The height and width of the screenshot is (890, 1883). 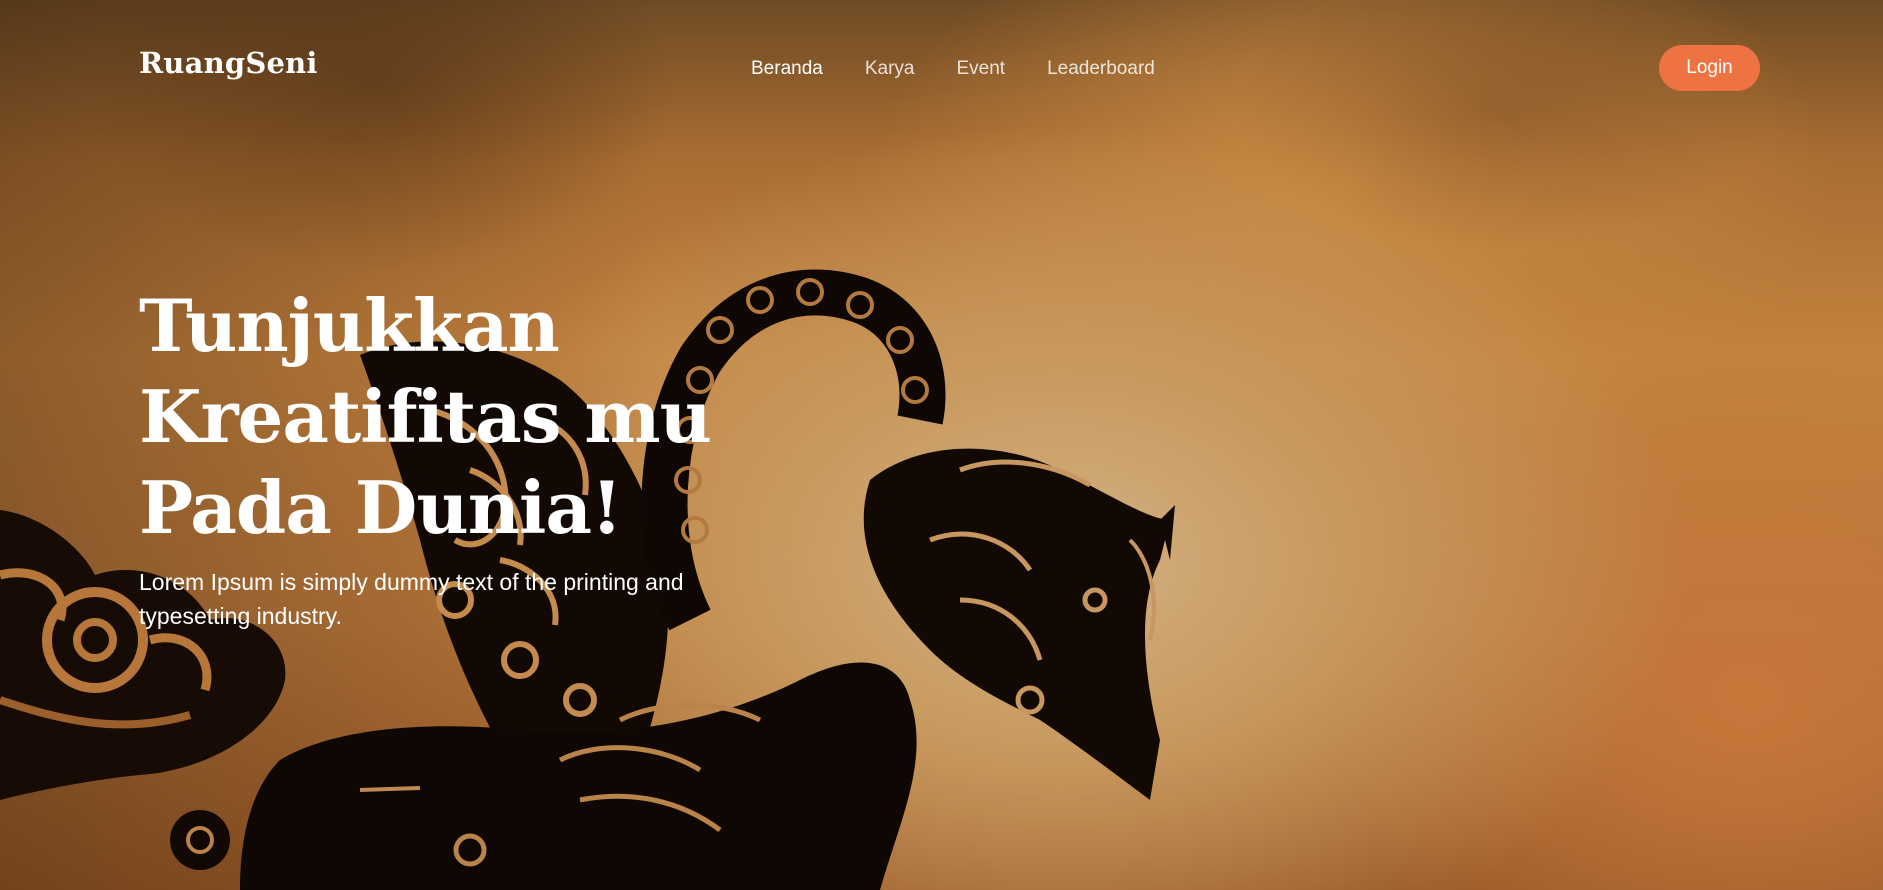 I want to click on hero-title-line: Pada Dunia!, so click(x=381, y=507).